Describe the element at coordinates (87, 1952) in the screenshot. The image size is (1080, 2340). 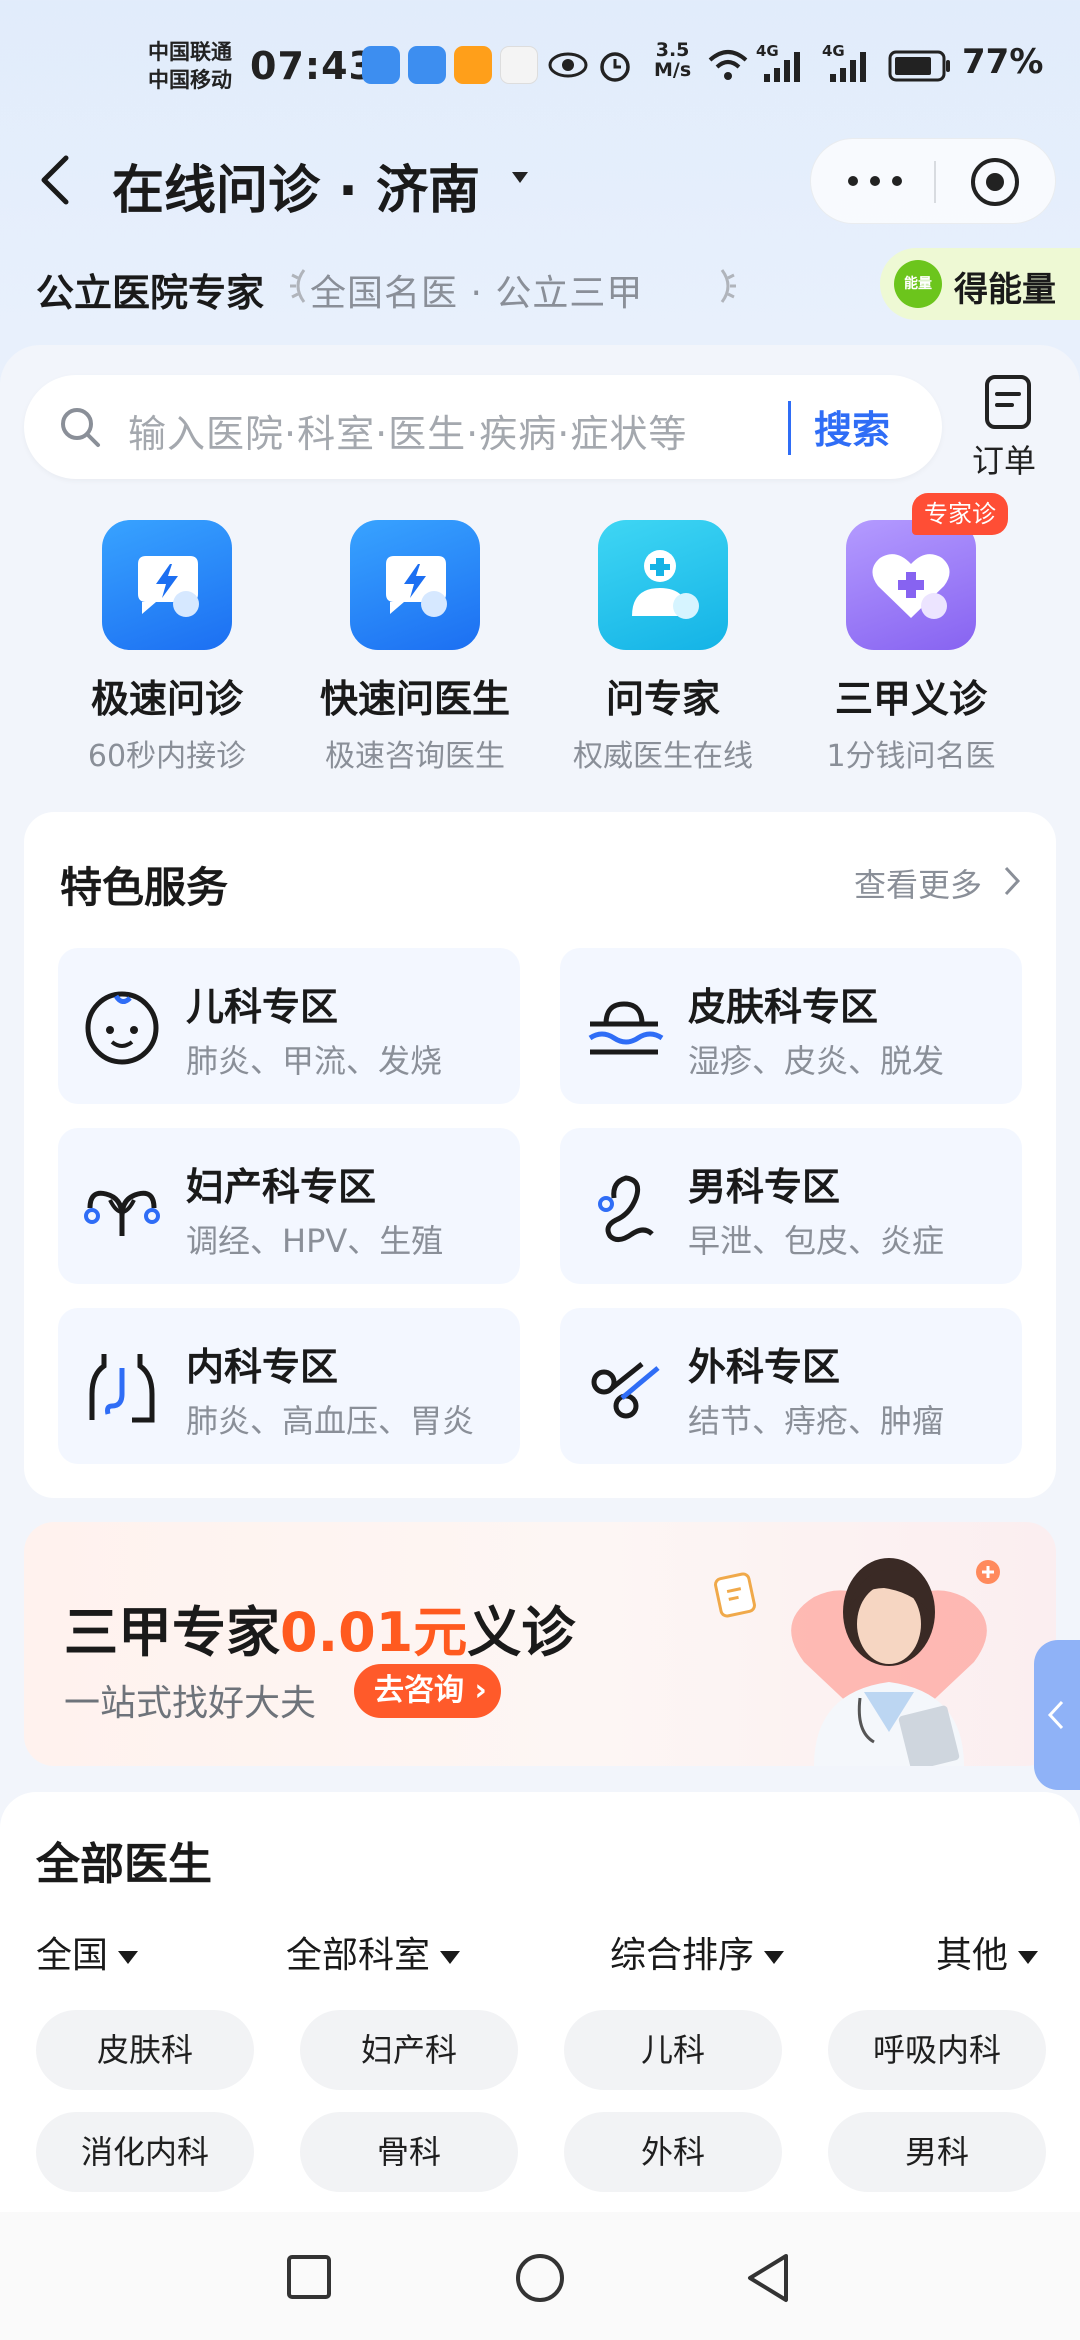
I see `filter-region: 全国` at that location.